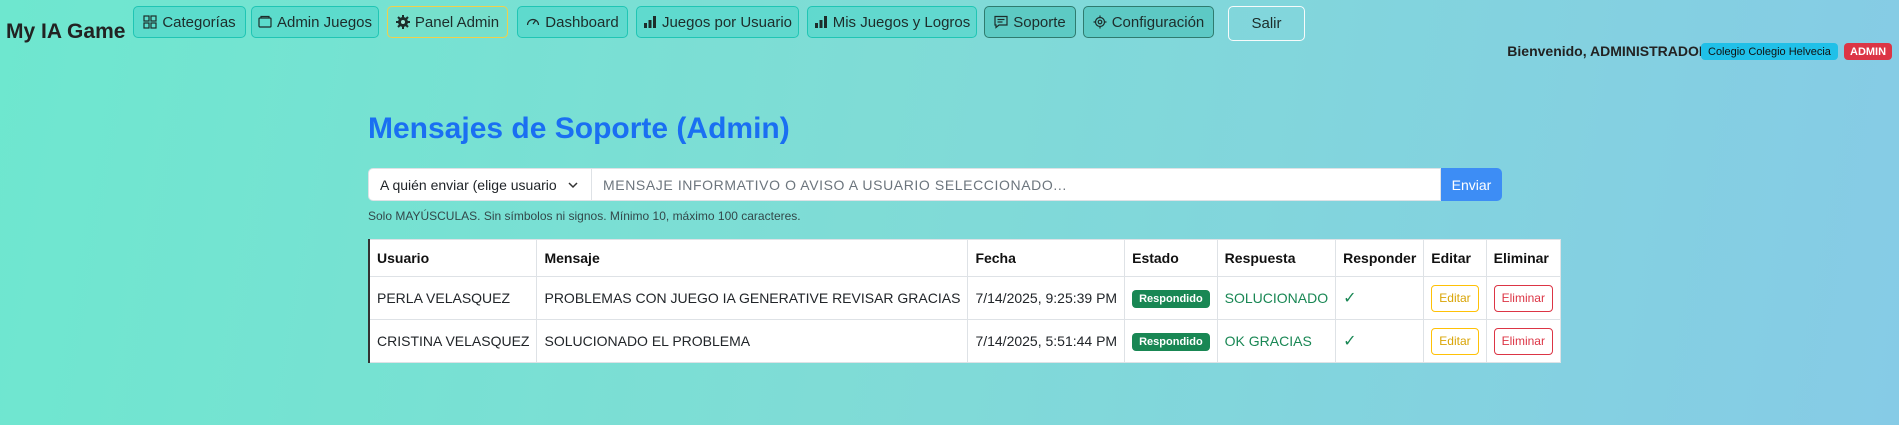 Image resolution: width=1899 pixels, height=425 pixels. I want to click on chevron-down-icon, so click(573, 184).